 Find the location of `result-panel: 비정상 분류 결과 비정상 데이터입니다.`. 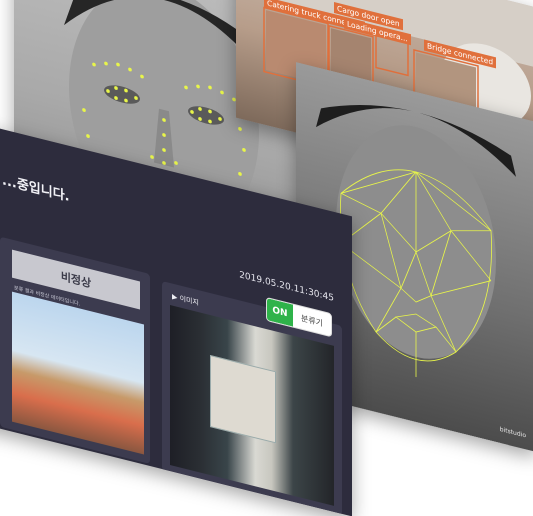

result-panel: 비정상 분류 결과 비정상 데이터입니다. is located at coordinates (75, 350).